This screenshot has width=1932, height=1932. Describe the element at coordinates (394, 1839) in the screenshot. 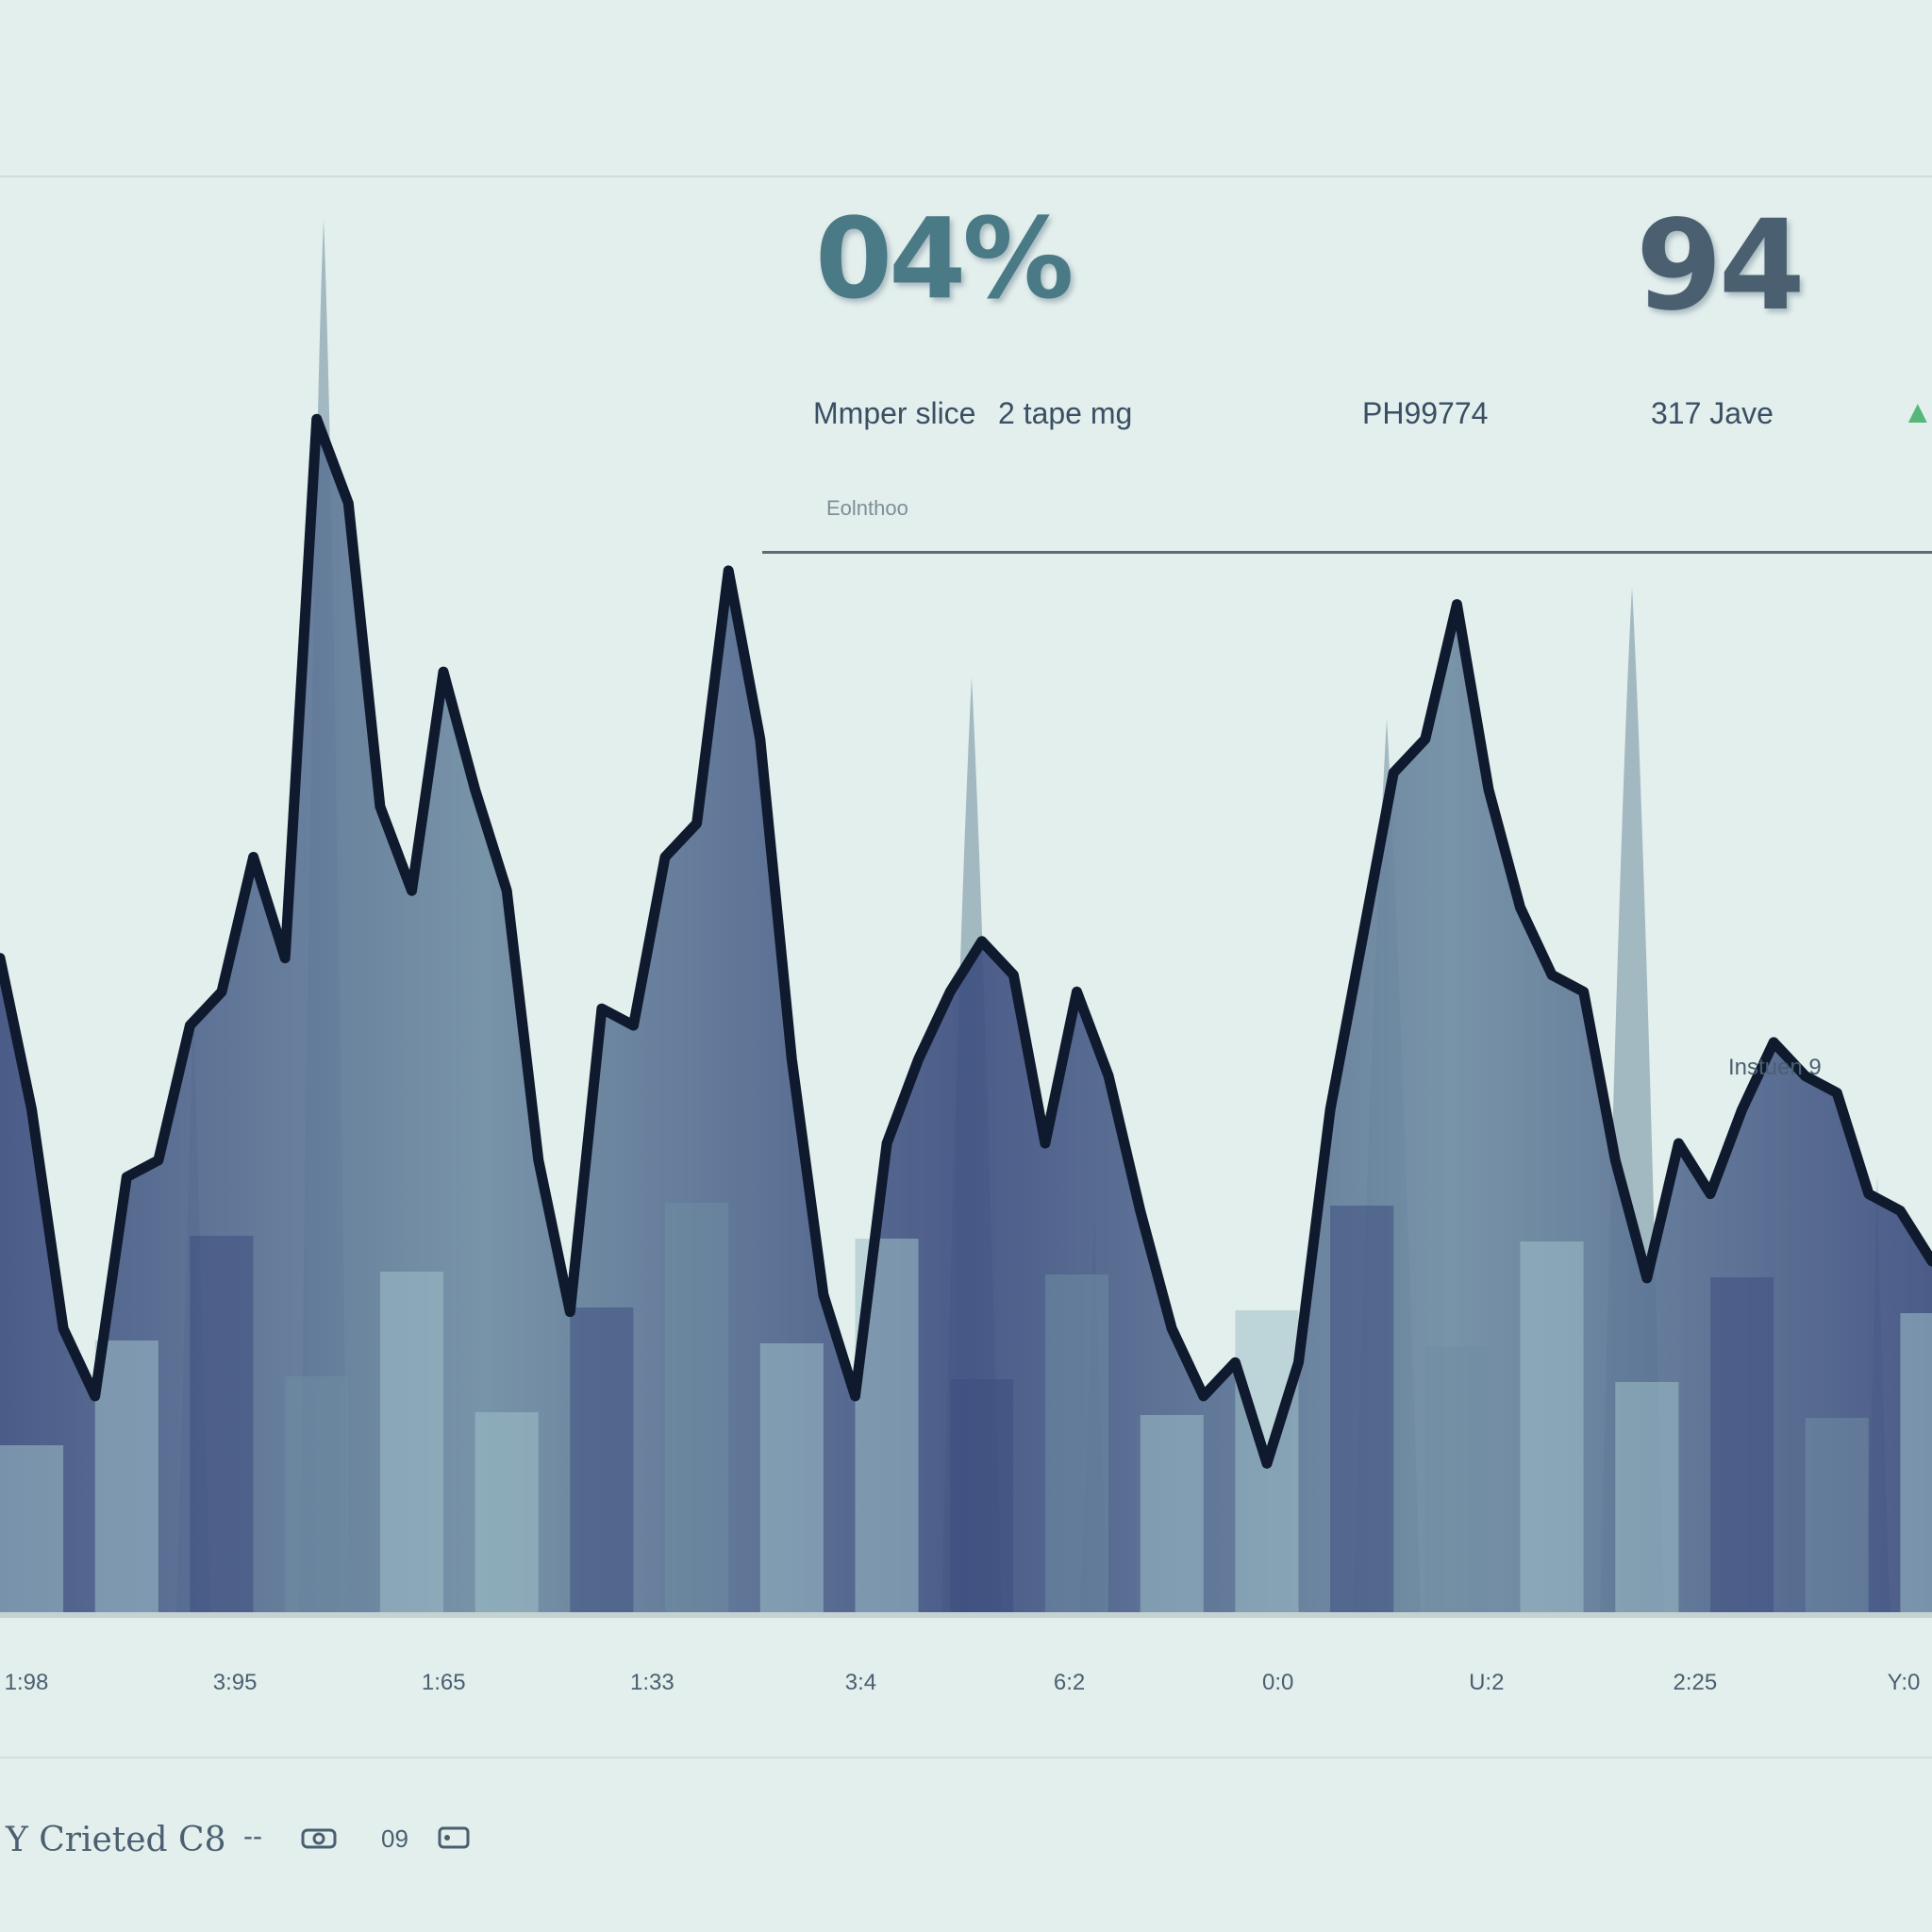

I see `footer-count: 09` at that location.